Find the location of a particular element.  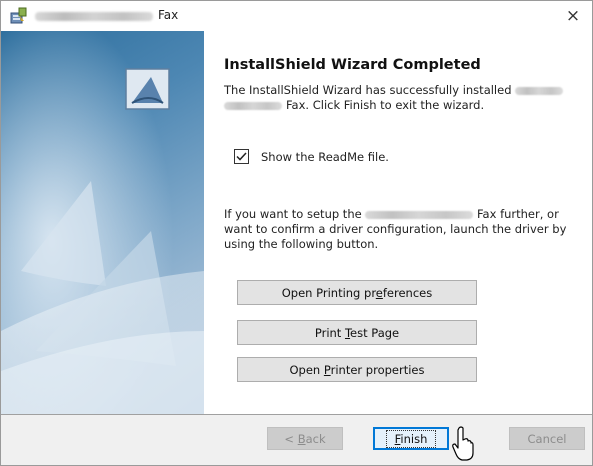

button-label: Print Test Page is located at coordinates (357, 332).